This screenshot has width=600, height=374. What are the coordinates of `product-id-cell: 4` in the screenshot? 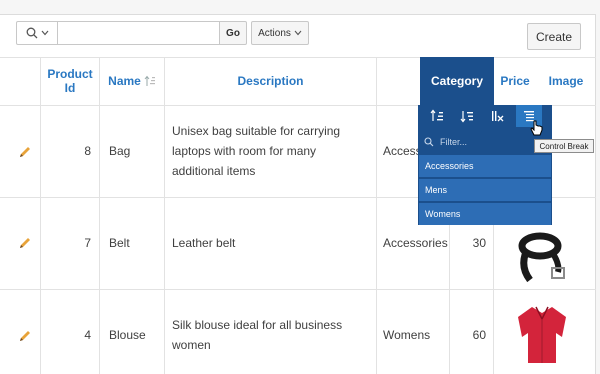 It's located at (87, 335).